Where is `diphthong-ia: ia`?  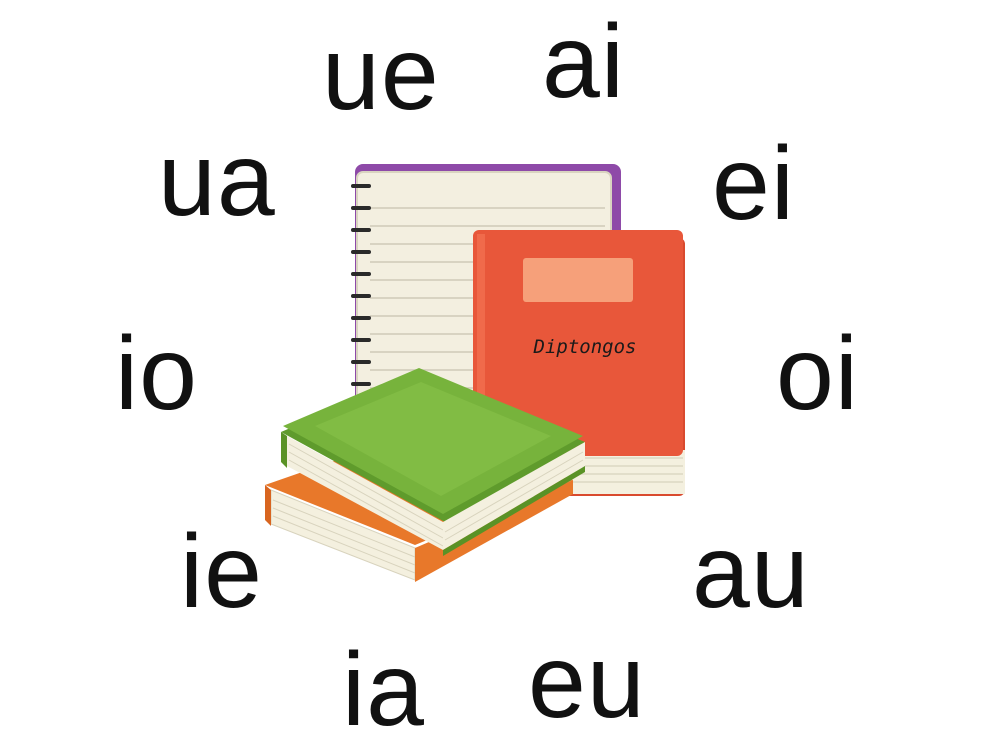 diphthong-ia: ia is located at coordinates (383, 690).